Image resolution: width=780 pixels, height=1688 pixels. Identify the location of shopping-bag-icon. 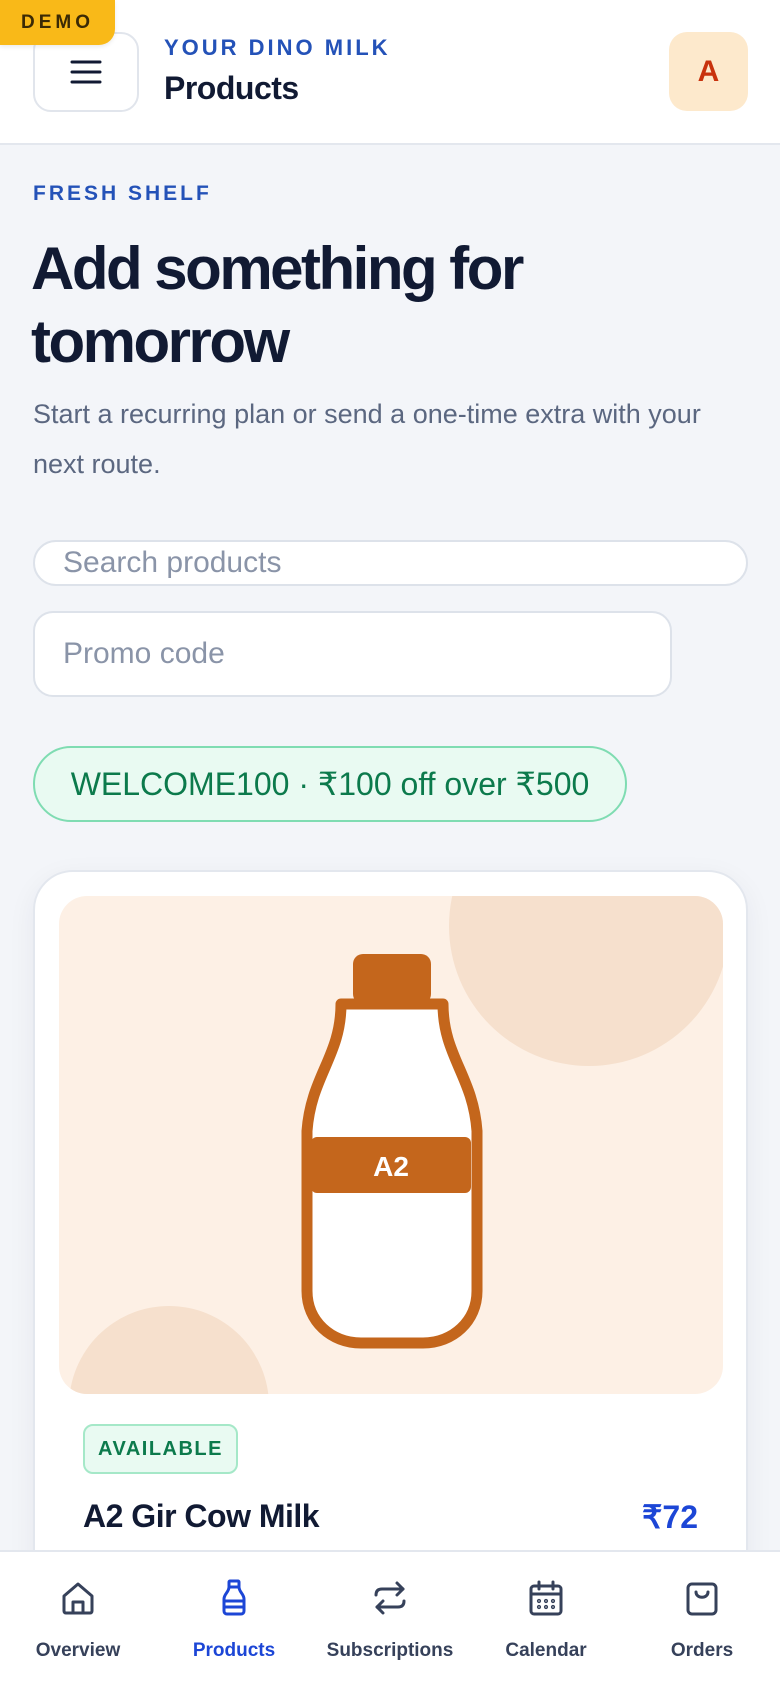
(702, 1598).